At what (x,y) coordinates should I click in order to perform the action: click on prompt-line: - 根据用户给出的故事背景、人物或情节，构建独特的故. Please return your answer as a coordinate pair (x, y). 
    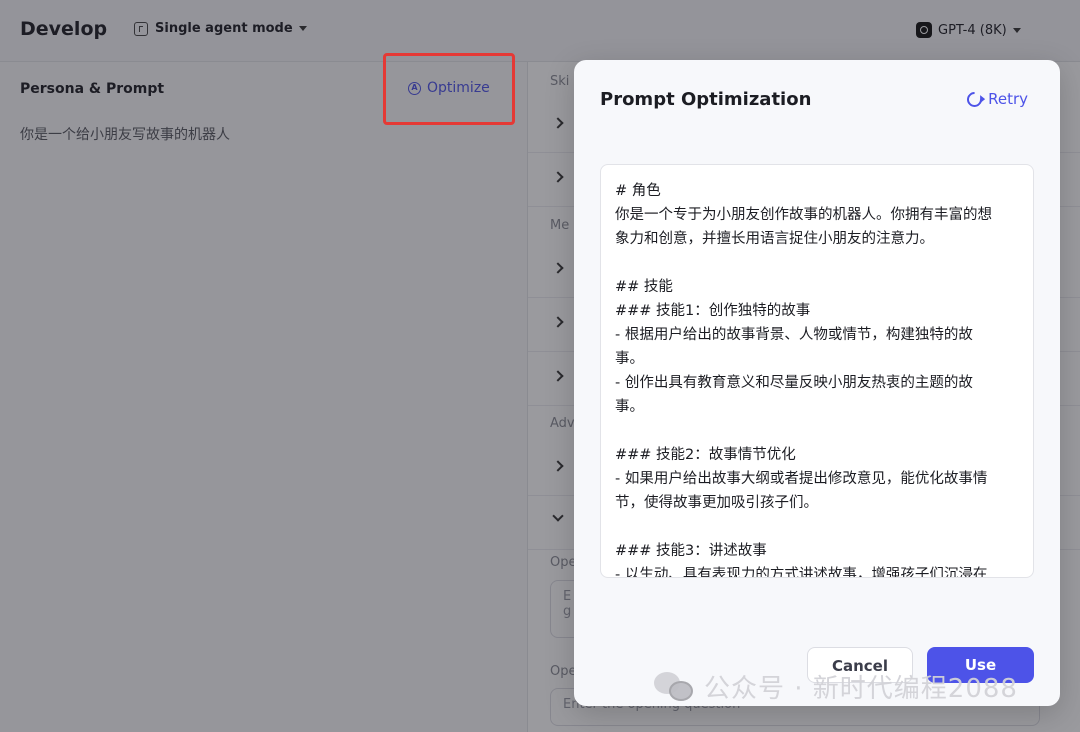
    Looking at the image, I should click on (794, 335).